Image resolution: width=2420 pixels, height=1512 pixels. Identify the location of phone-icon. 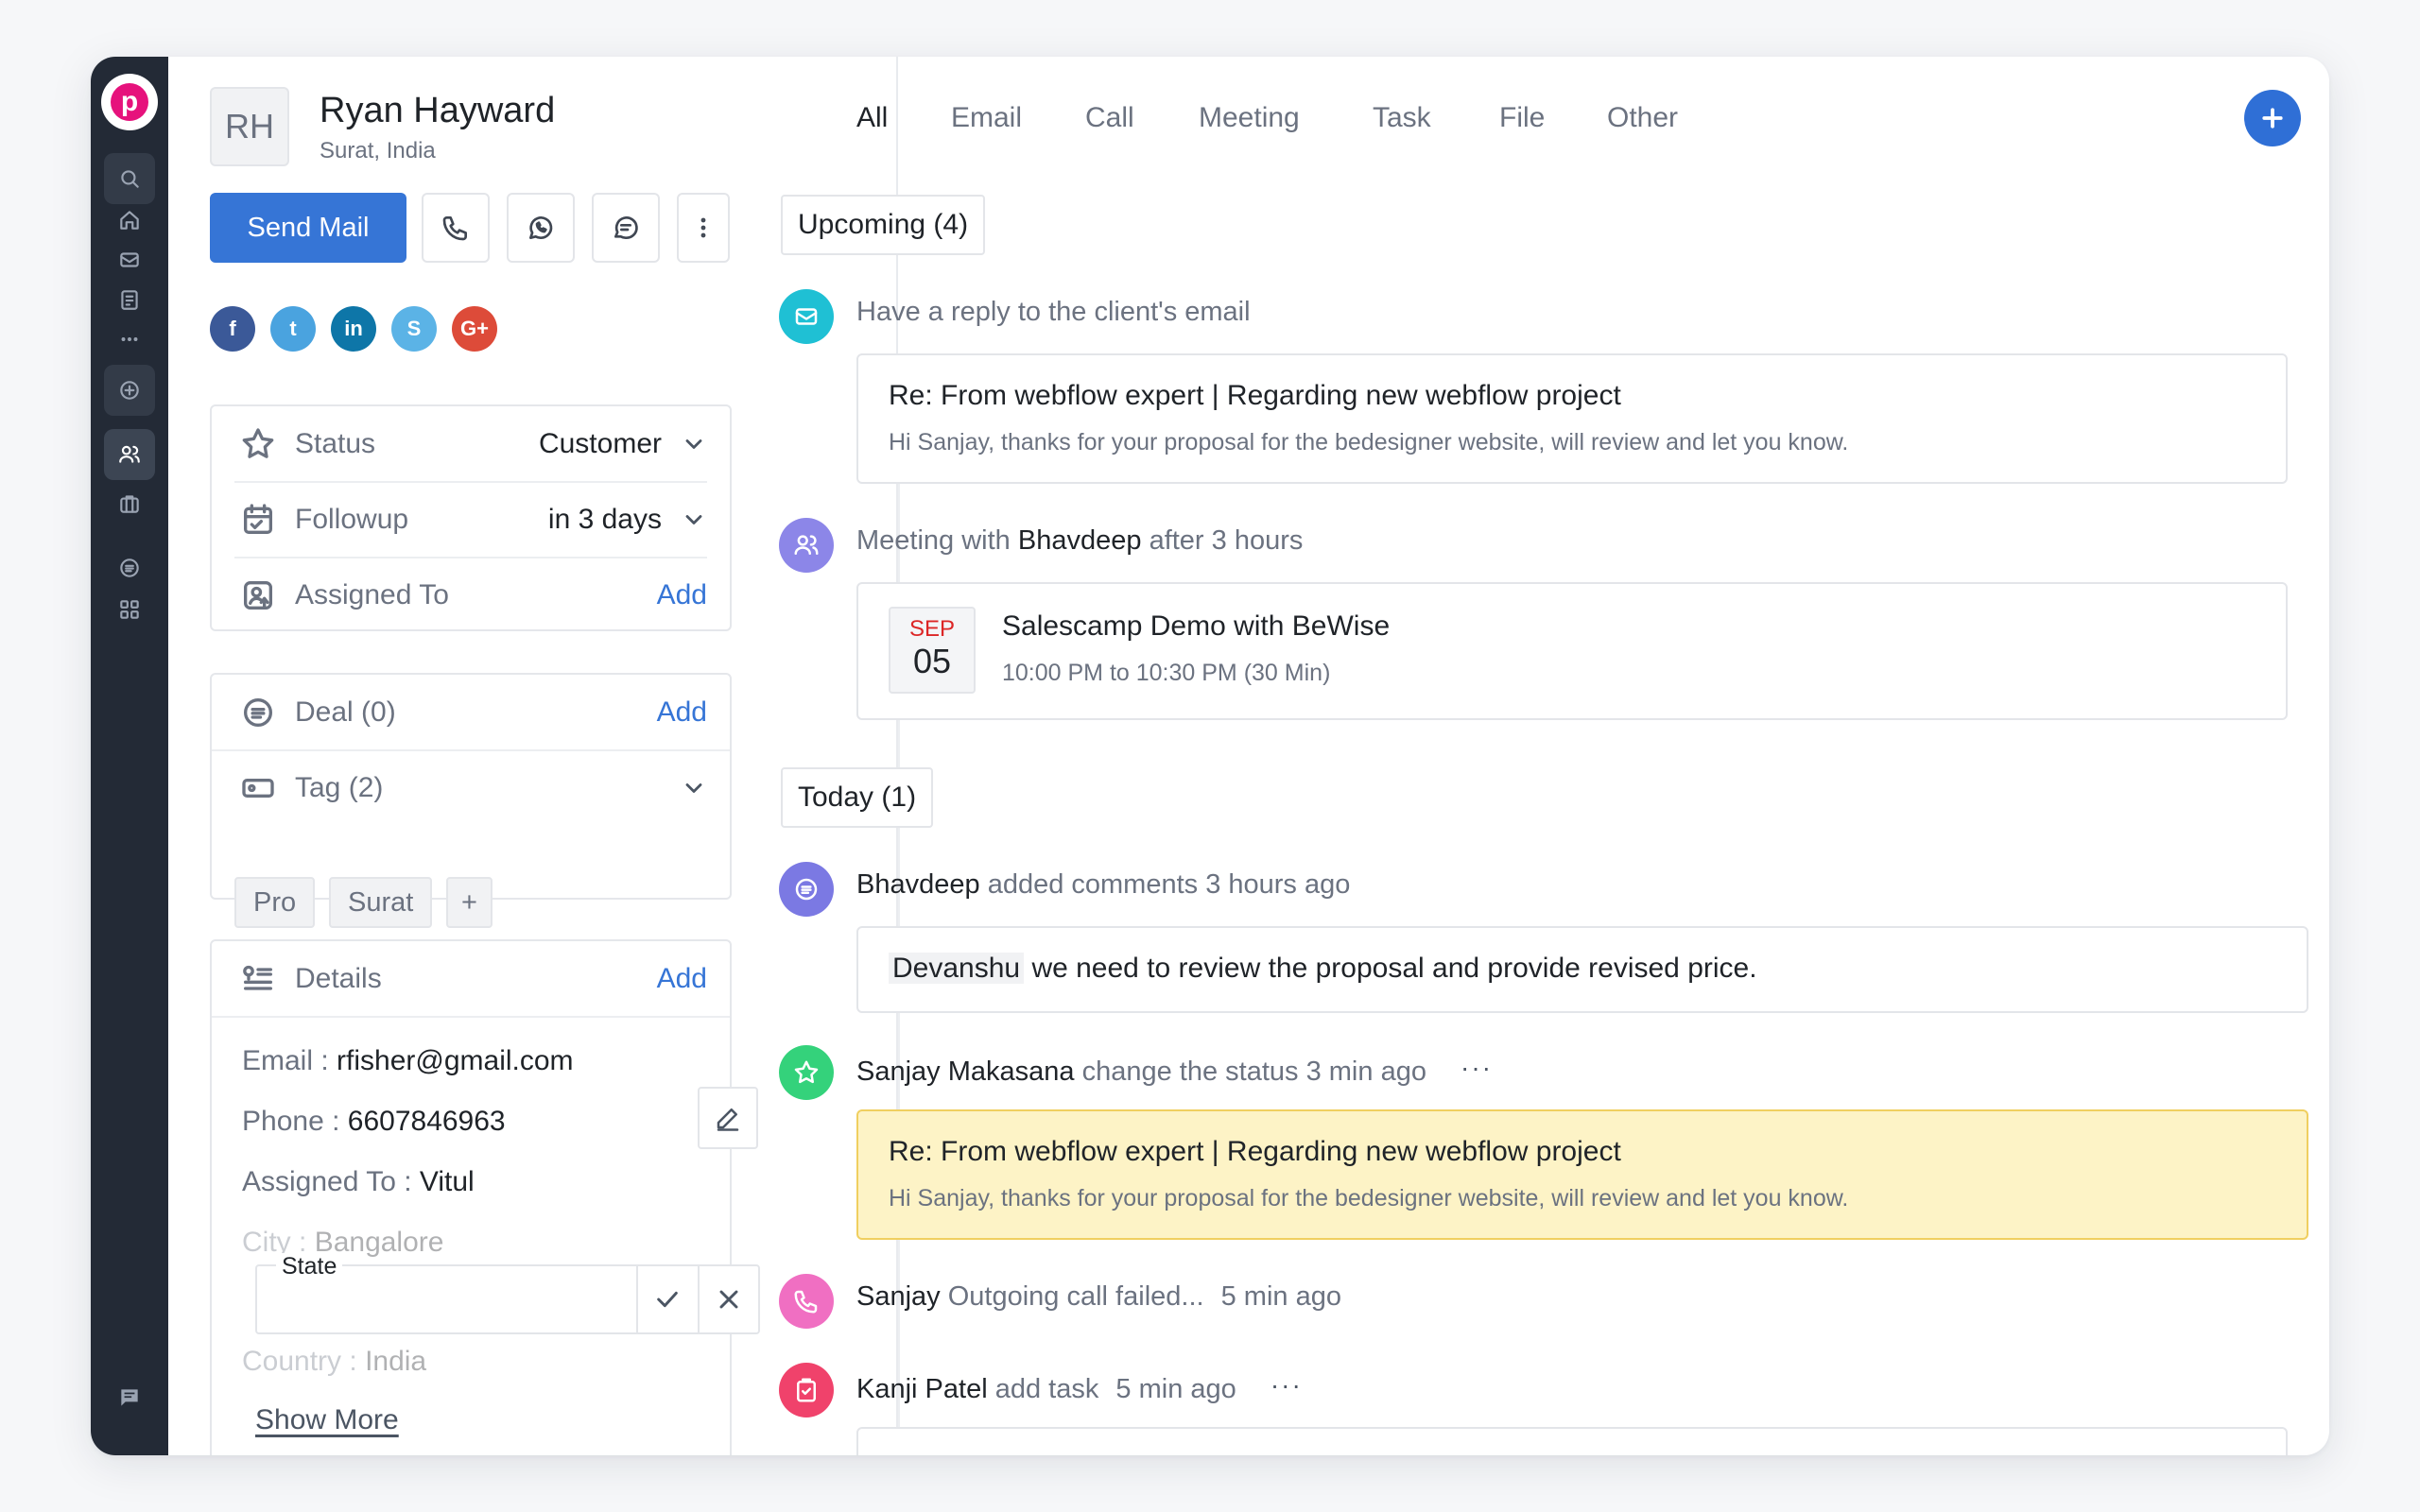
(455, 228).